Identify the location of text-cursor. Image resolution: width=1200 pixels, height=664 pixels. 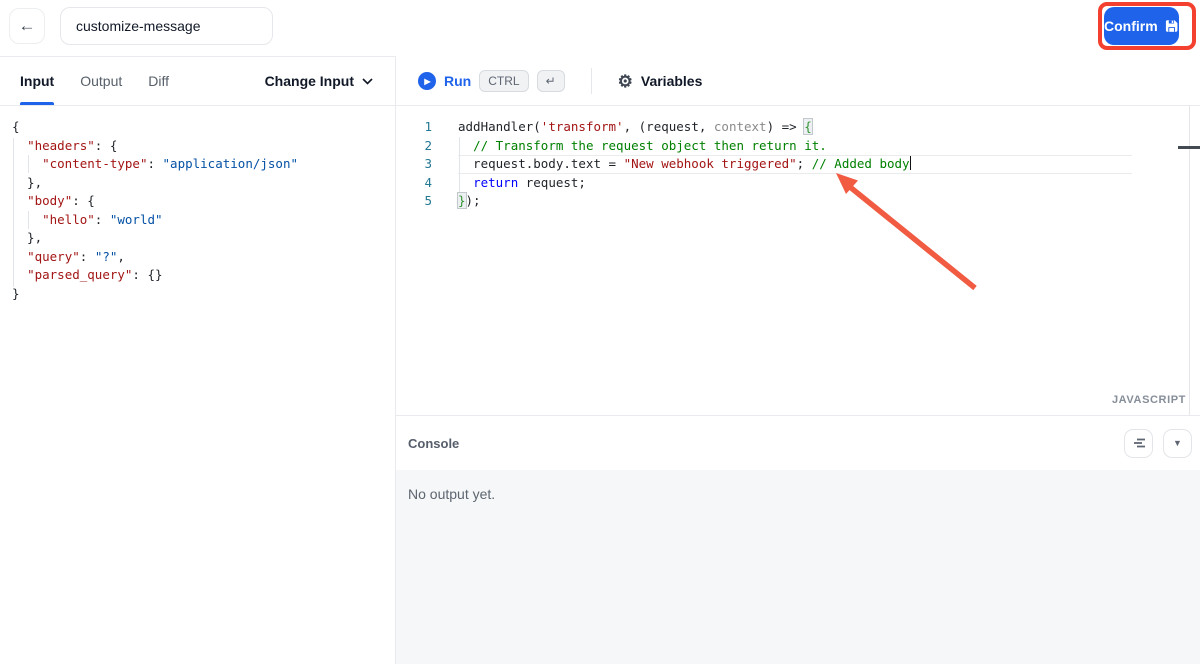
(910, 163).